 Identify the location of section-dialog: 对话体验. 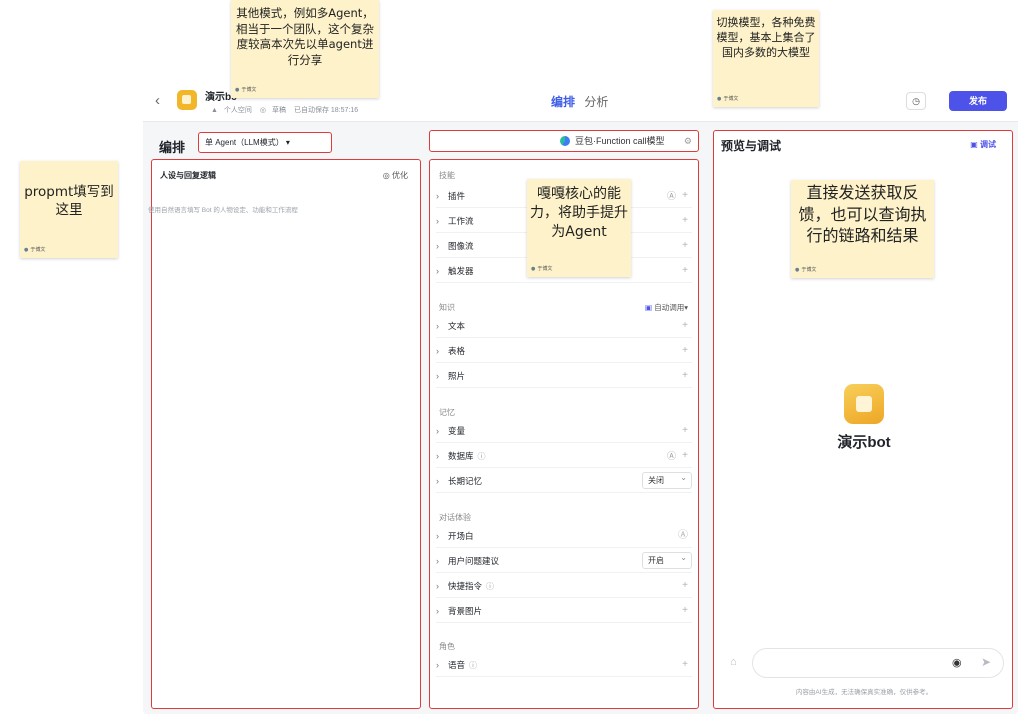
(455, 517).